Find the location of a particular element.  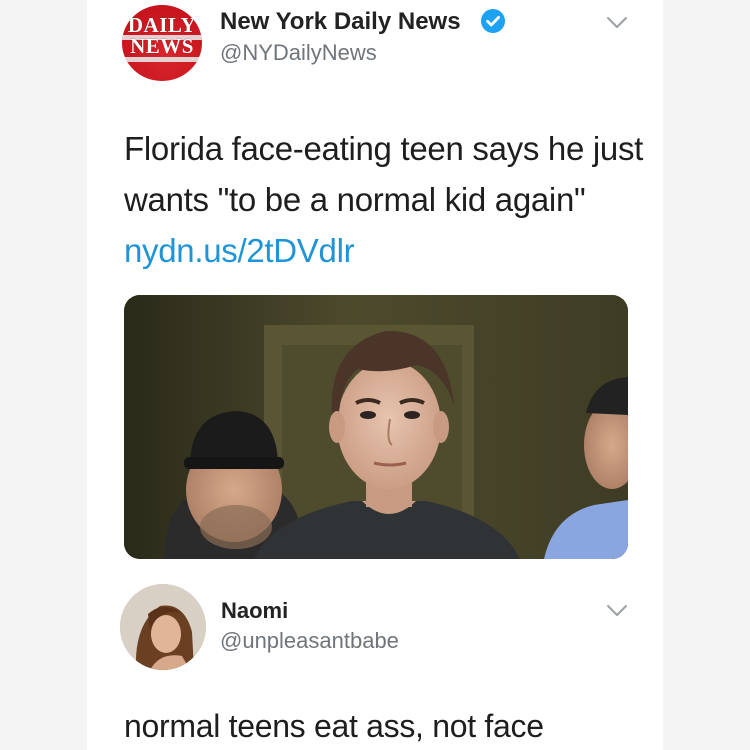

tweet-link: nydn.us/2tDVdlr is located at coordinates (239, 250).